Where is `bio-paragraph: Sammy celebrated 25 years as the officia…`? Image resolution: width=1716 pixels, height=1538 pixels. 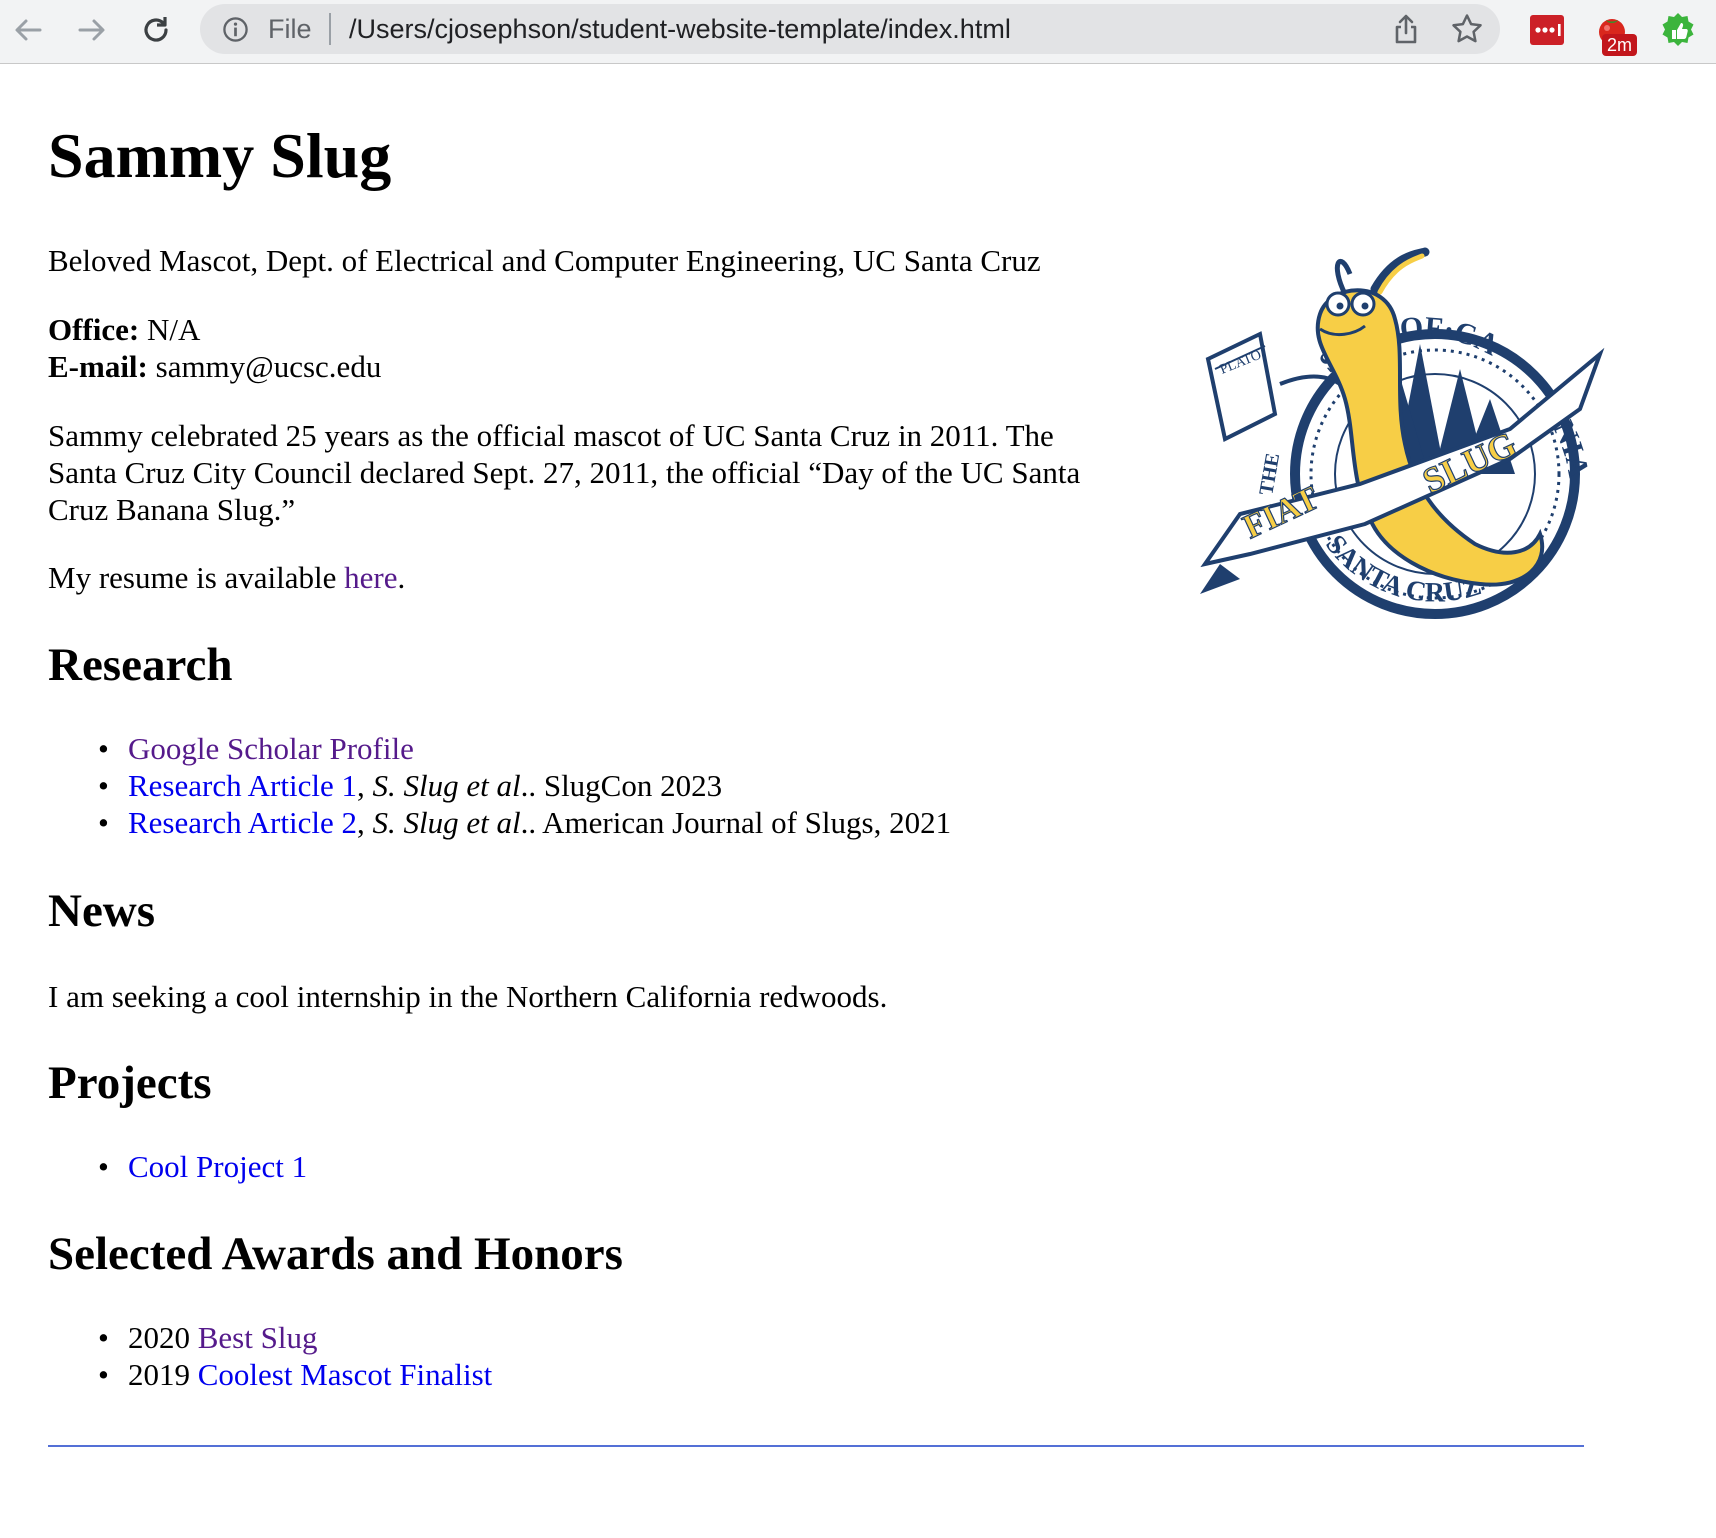 bio-paragraph: Sammy celebrated 25 years as the officia… is located at coordinates (564, 472).